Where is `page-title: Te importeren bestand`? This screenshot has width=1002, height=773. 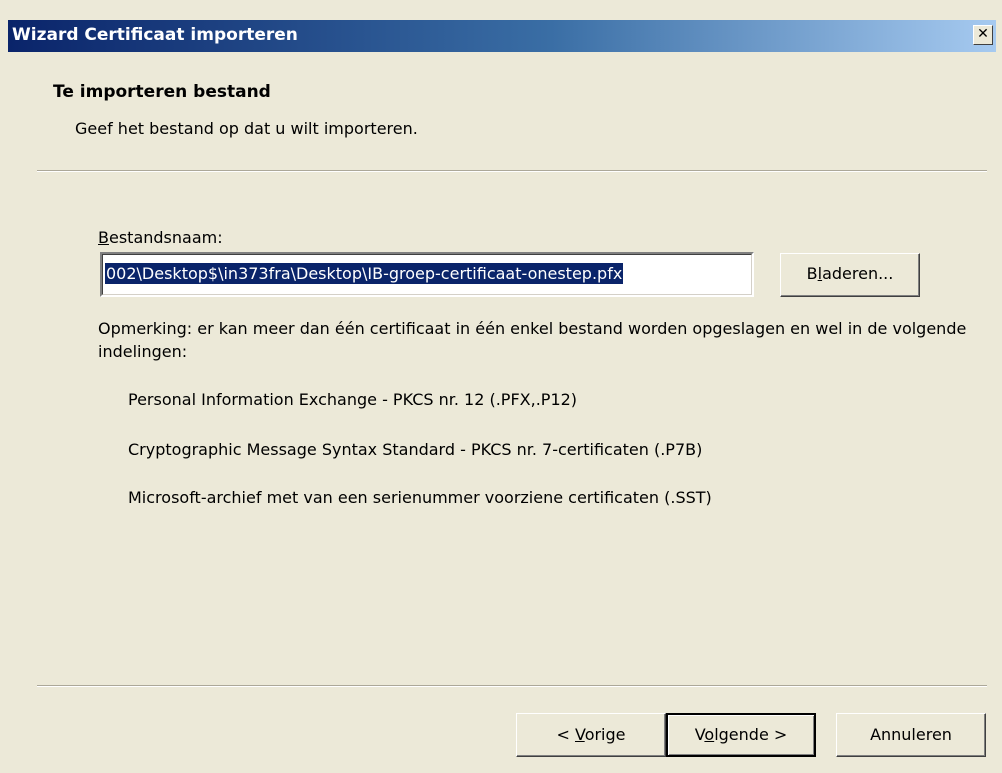 page-title: Te importeren bestand is located at coordinates (162, 92).